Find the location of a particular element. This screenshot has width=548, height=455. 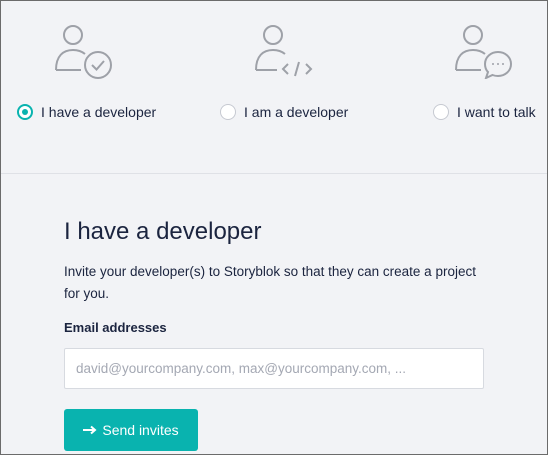

radio-want-talk: I want to talk is located at coordinates (484, 112).